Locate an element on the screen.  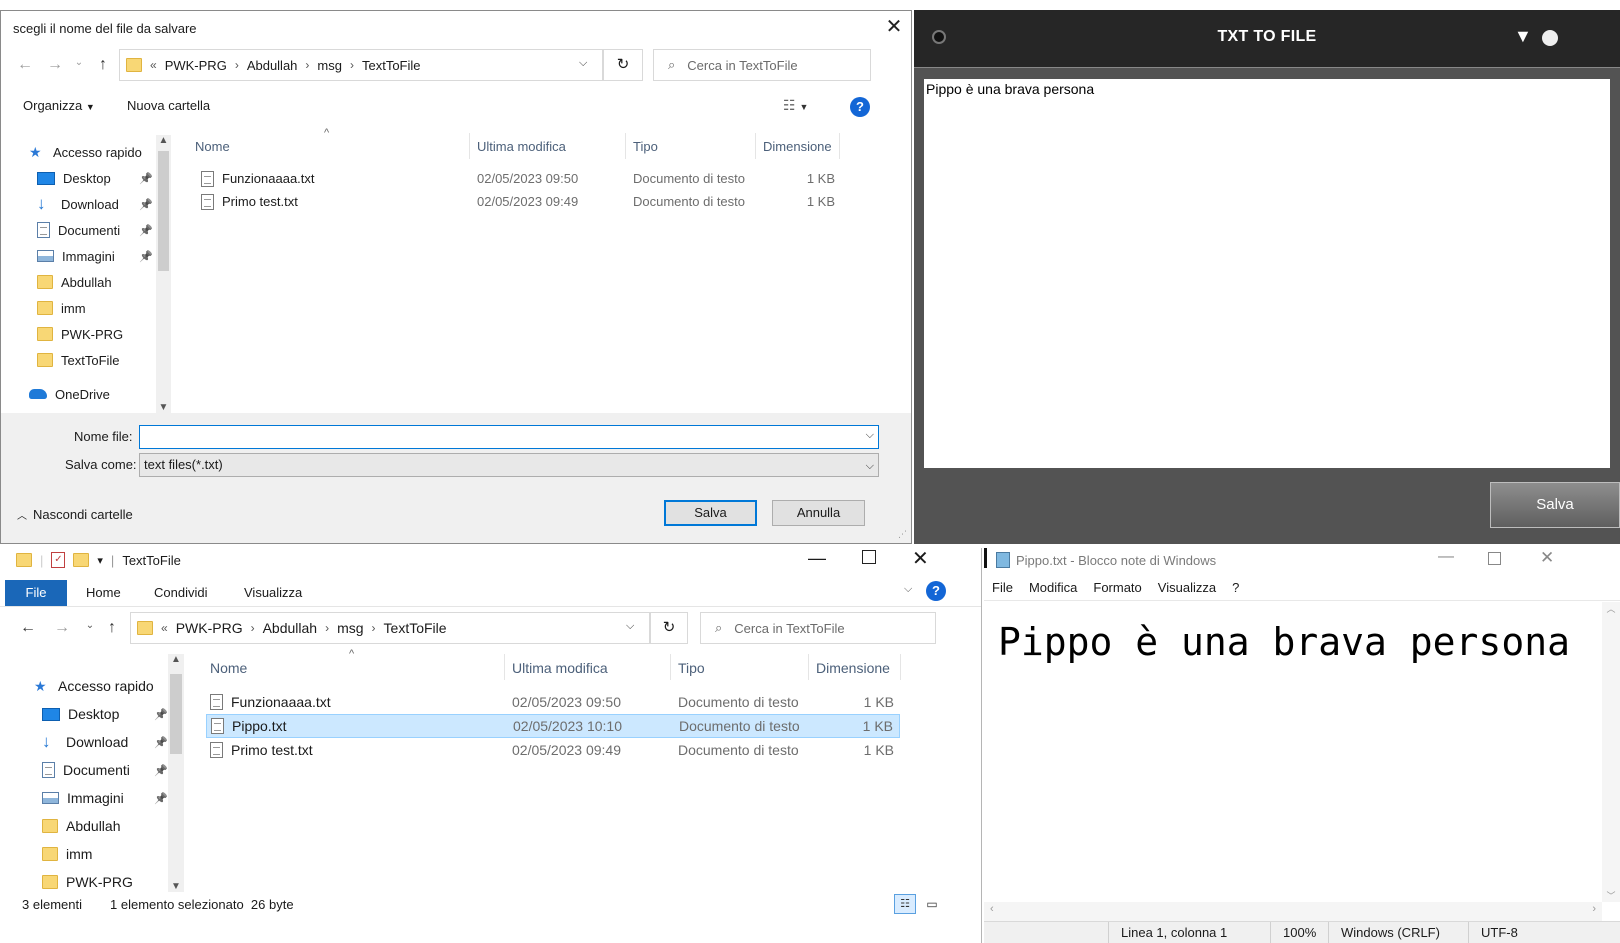
menu-item: Formato is located at coordinates (1117, 587).